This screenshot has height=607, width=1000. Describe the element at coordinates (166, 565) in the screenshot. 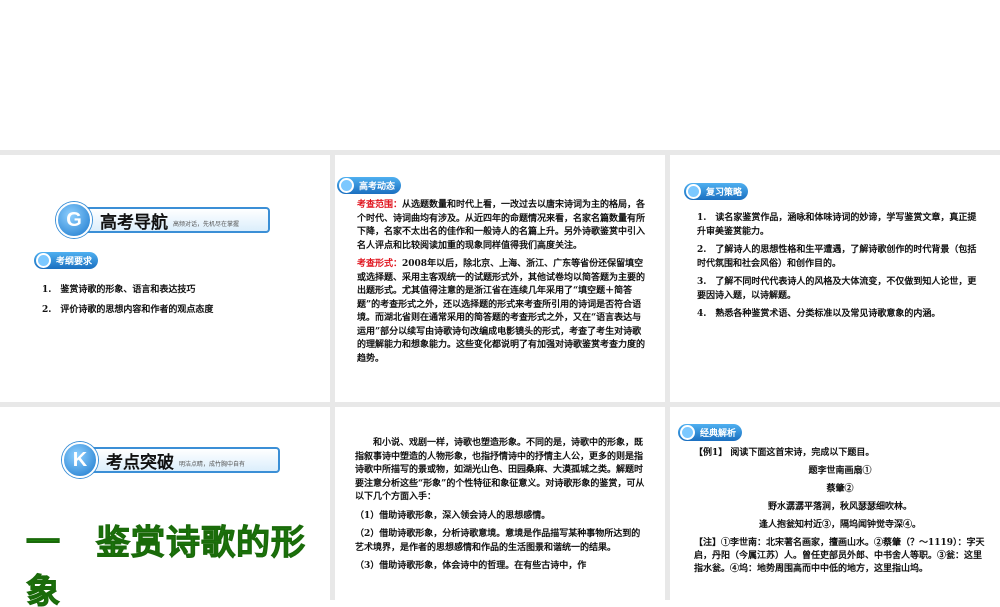

I see `section-heading: 一 鉴赏诗歌的形象` at that location.